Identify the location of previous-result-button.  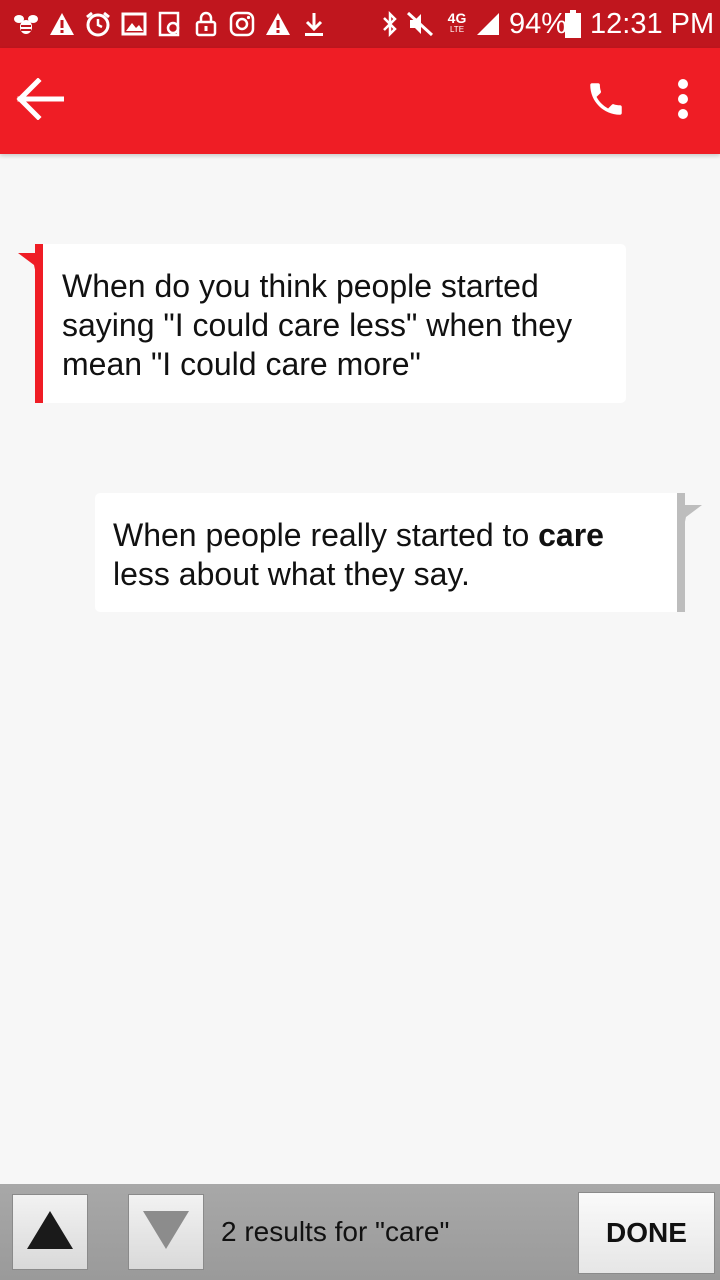
(50, 1232).